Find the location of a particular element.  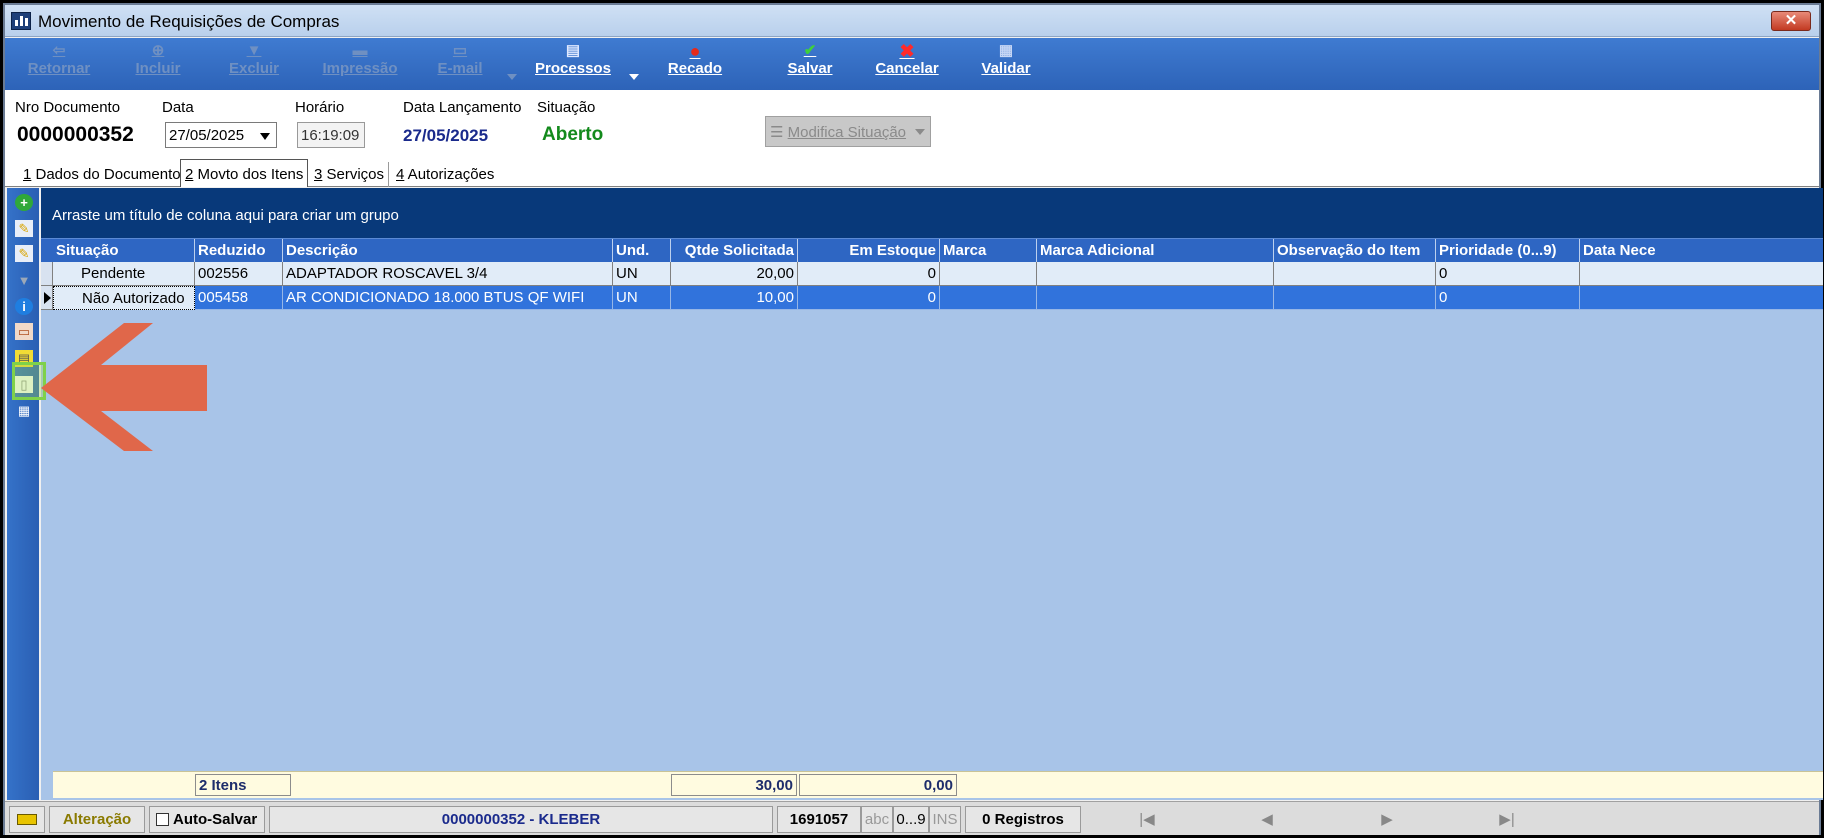

modifica-situacao-button: ☰ Modifica Situação is located at coordinates (848, 131).